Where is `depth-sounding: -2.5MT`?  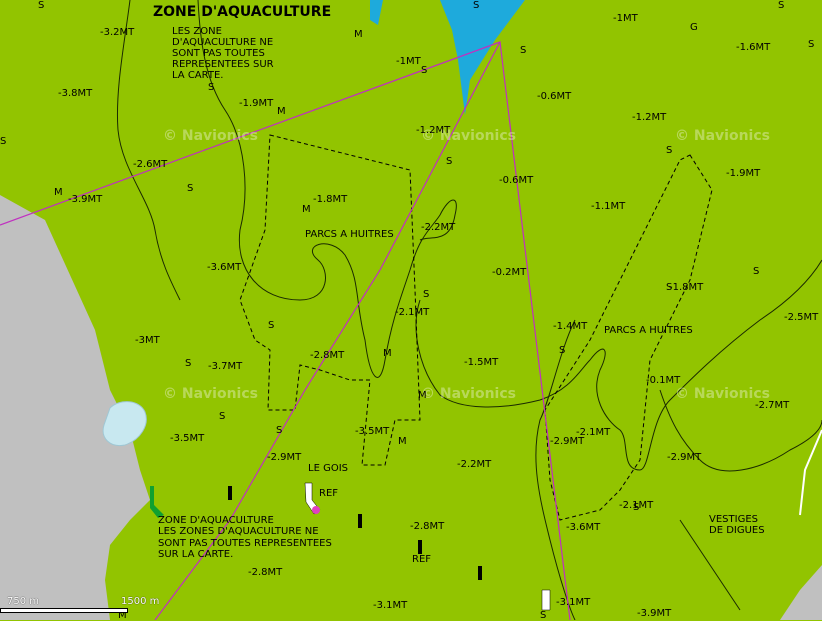 depth-sounding: -2.5MT is located at coordinates (801, 317).